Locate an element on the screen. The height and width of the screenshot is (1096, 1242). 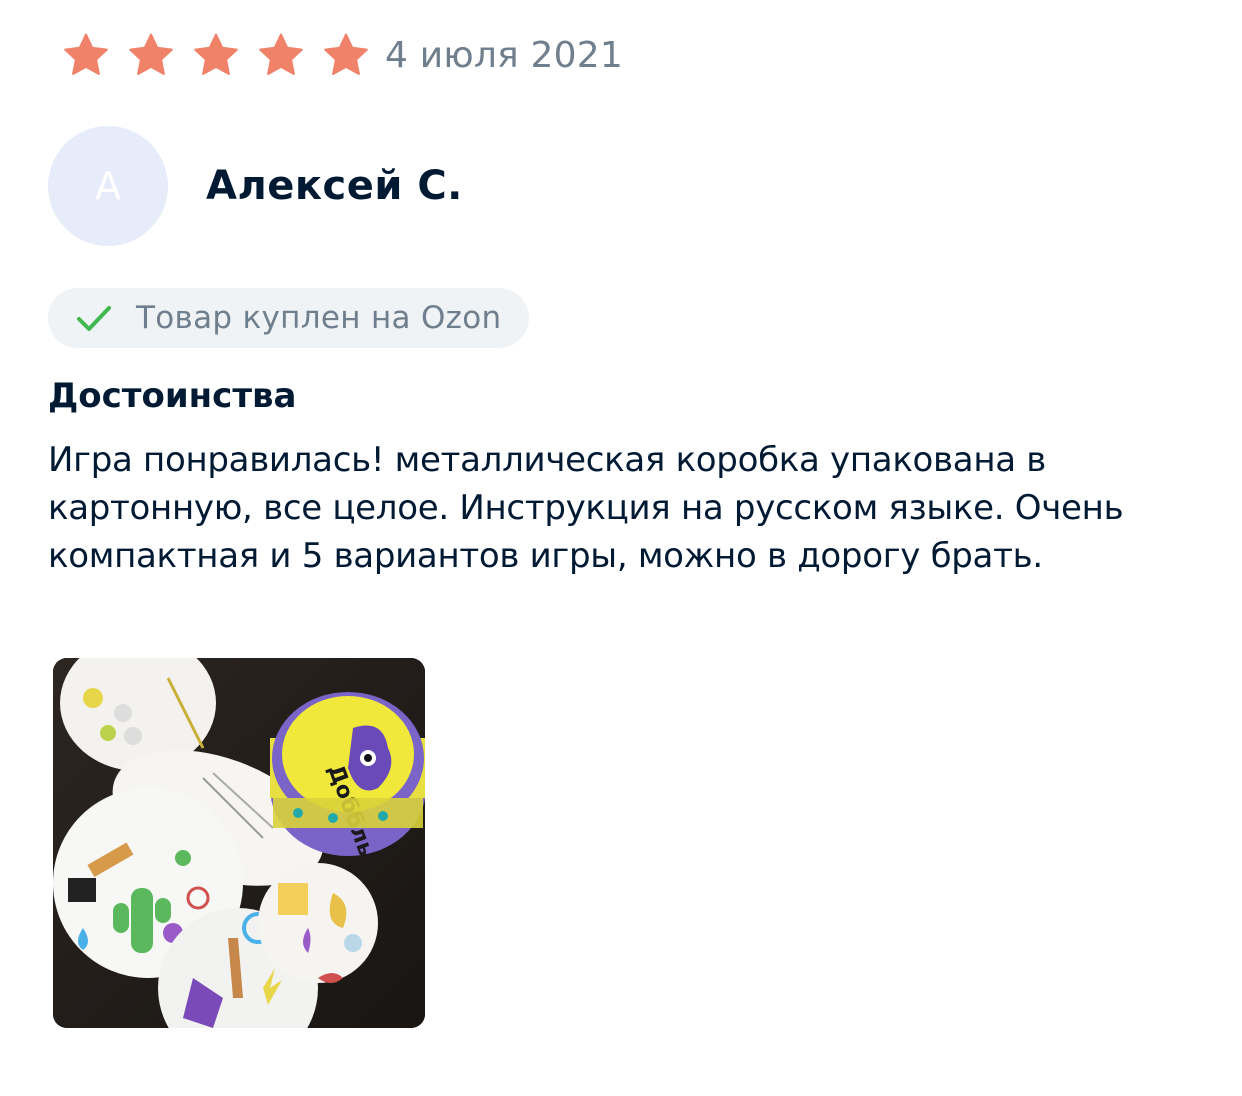
star-rating is located at coordinates (224, 55).